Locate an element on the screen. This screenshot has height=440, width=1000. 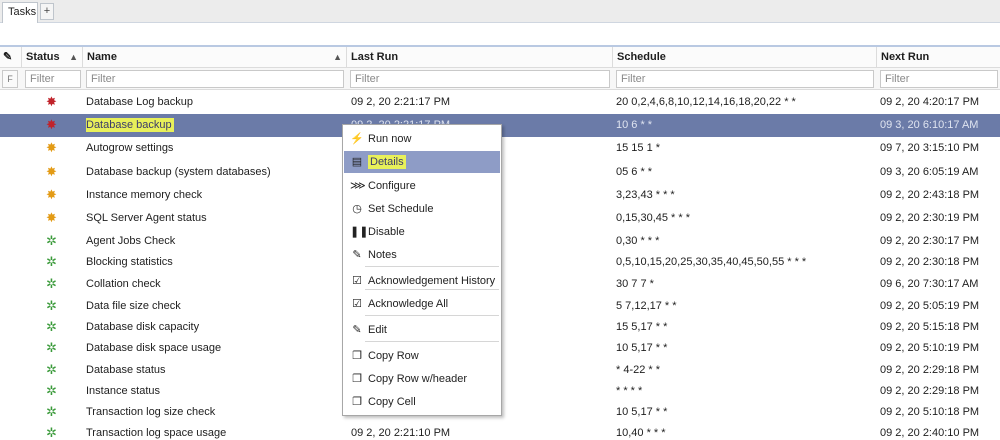
task-name: Database status is located at coordinates (213, 370).